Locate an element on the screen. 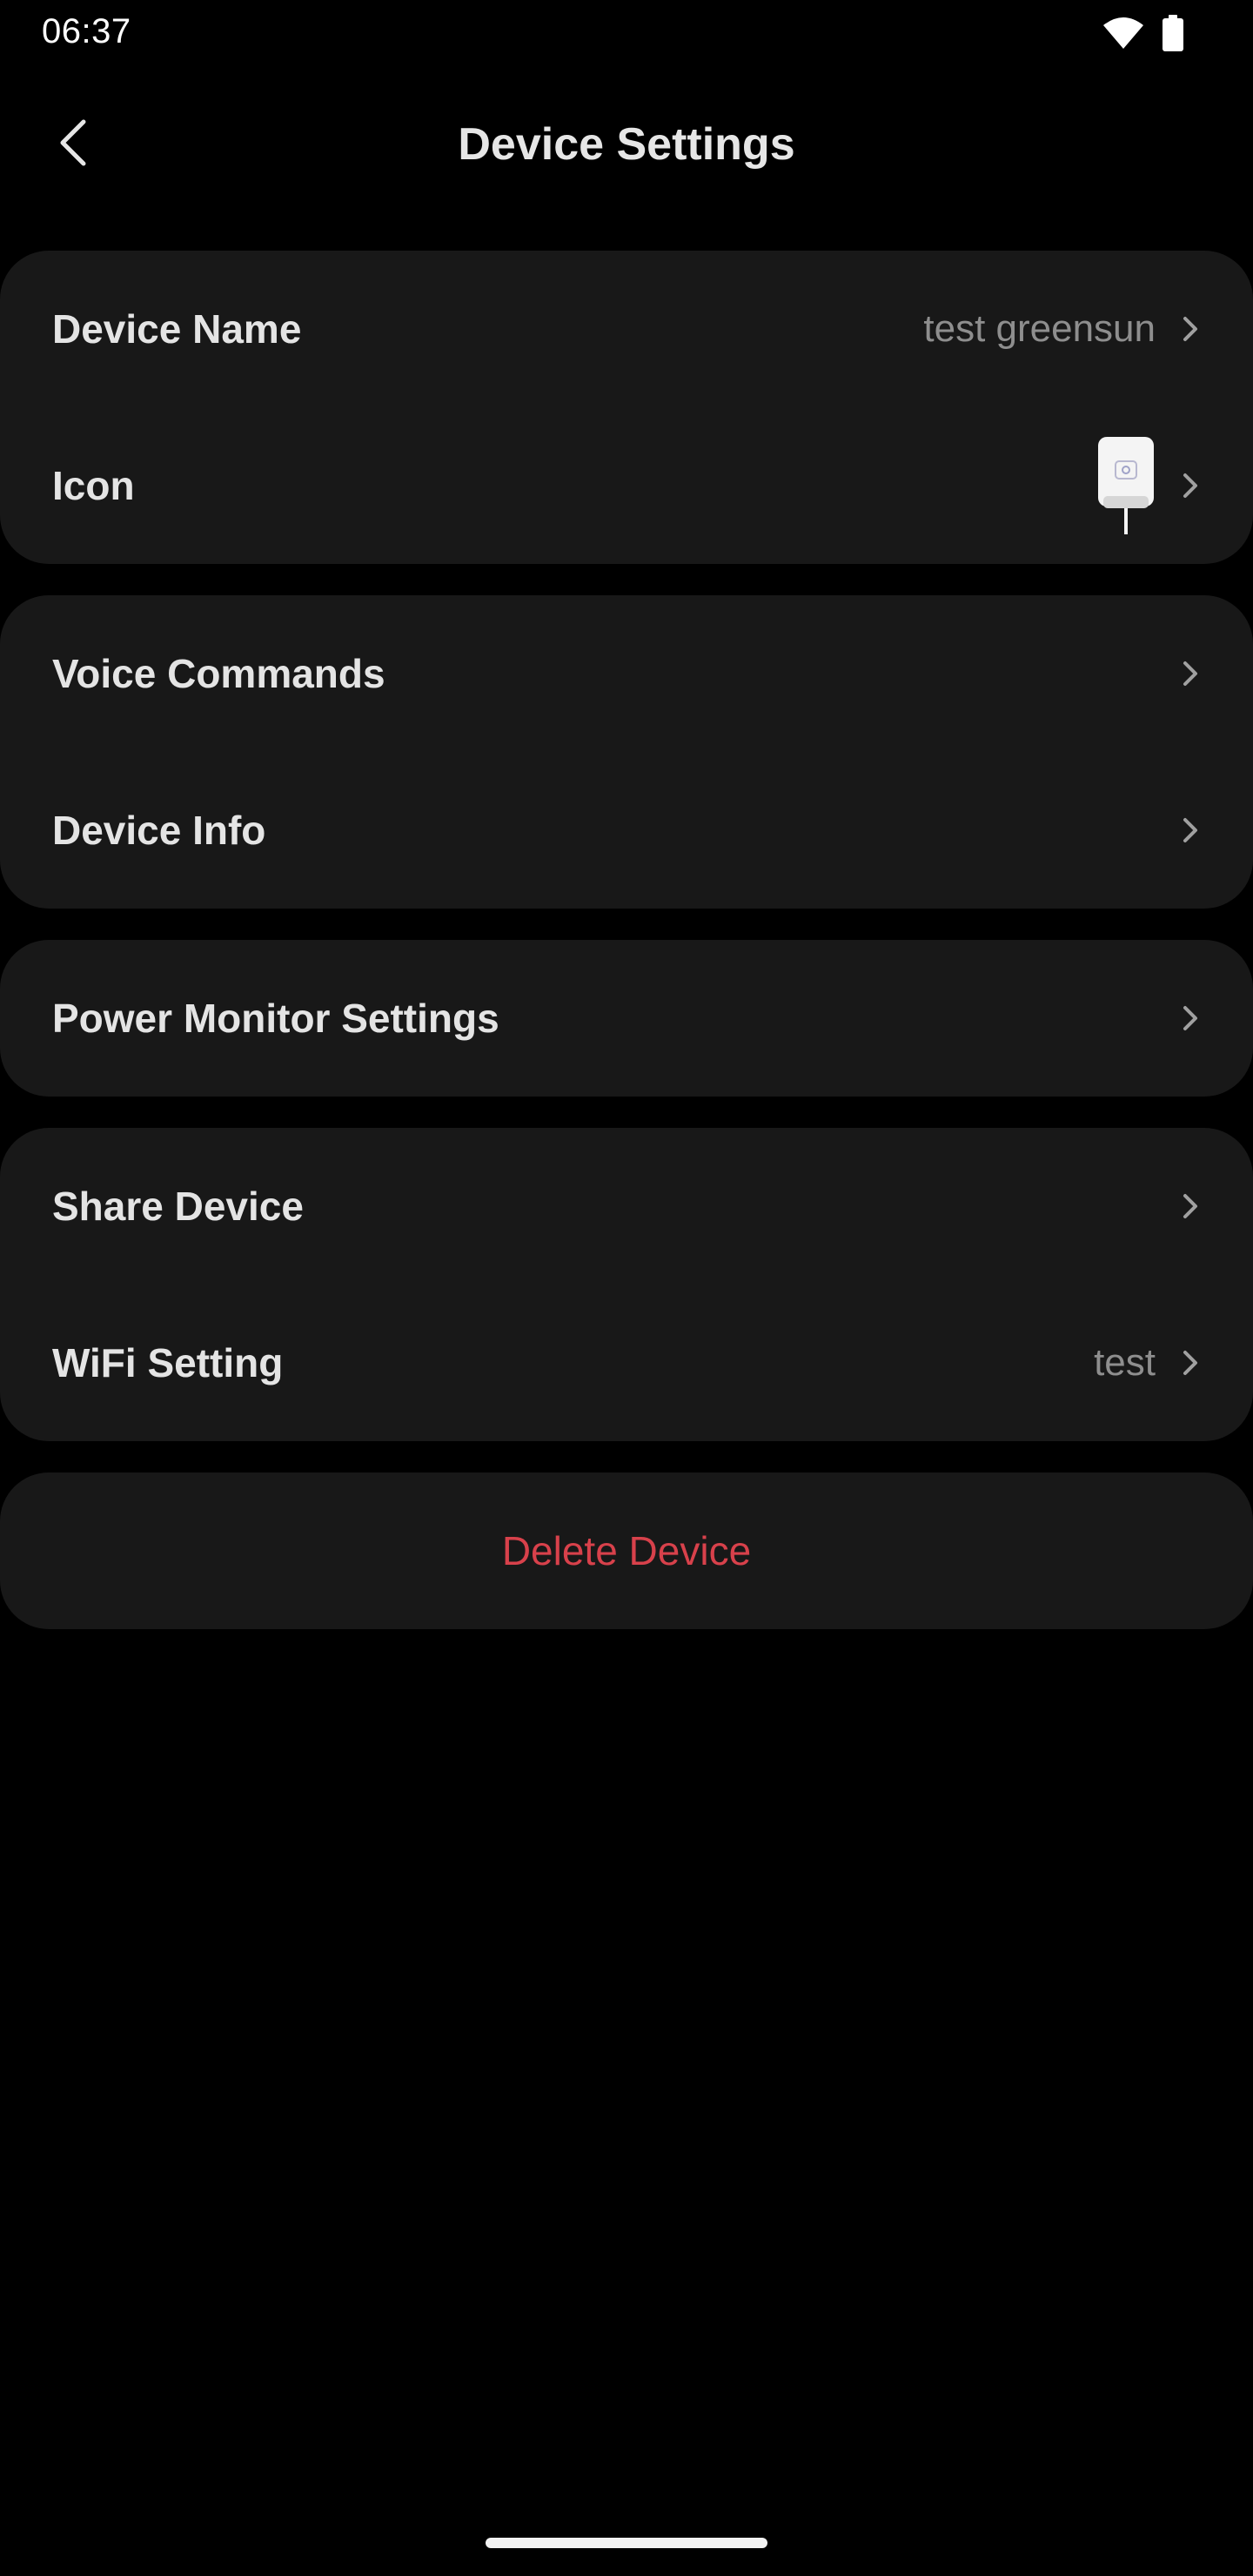 This screenshot has height=2576, width=1253. share-device-right is located at coordinates (1190, 1206).